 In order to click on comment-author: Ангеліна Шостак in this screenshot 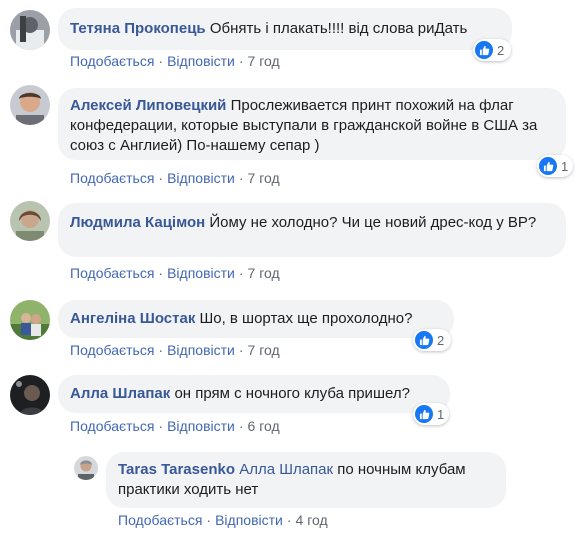, I will do `click(132, 318)`.